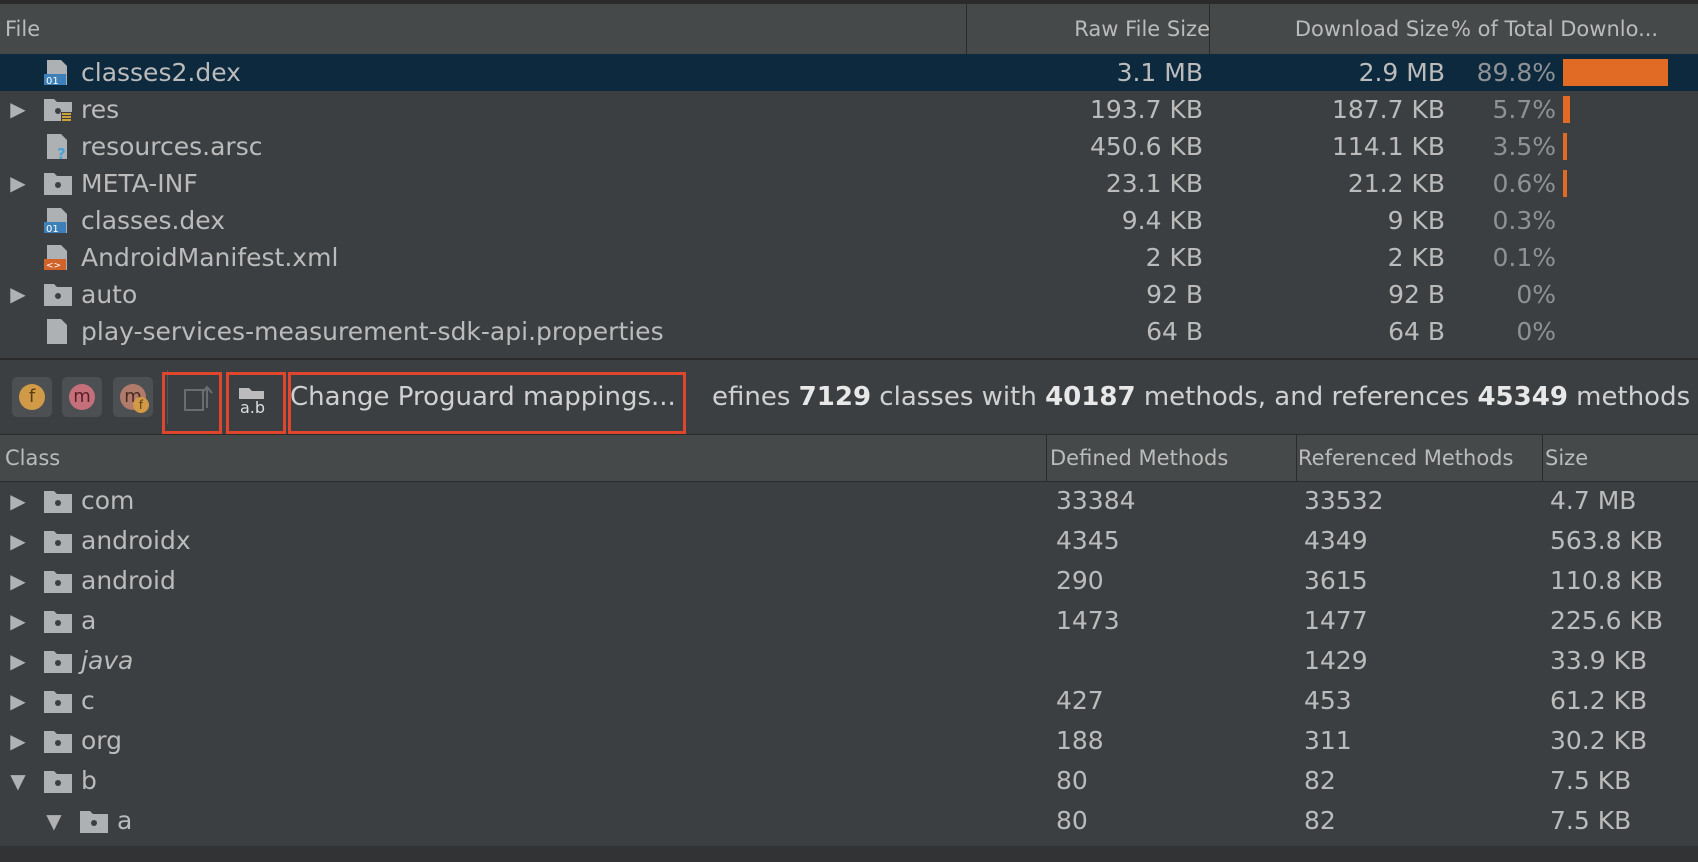 The width and height of the screenshot is (1698, 862). I want to click on referenced-methods: 453, so click(1328, 700).